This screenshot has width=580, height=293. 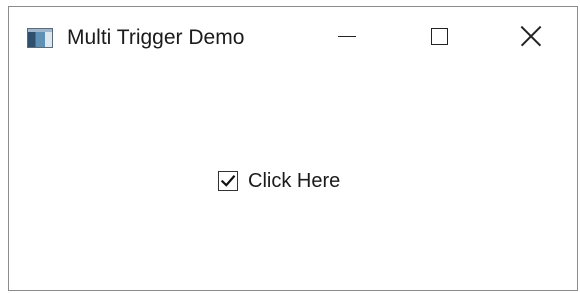 I want to click on maximize-button, so click(x=439, y=36).